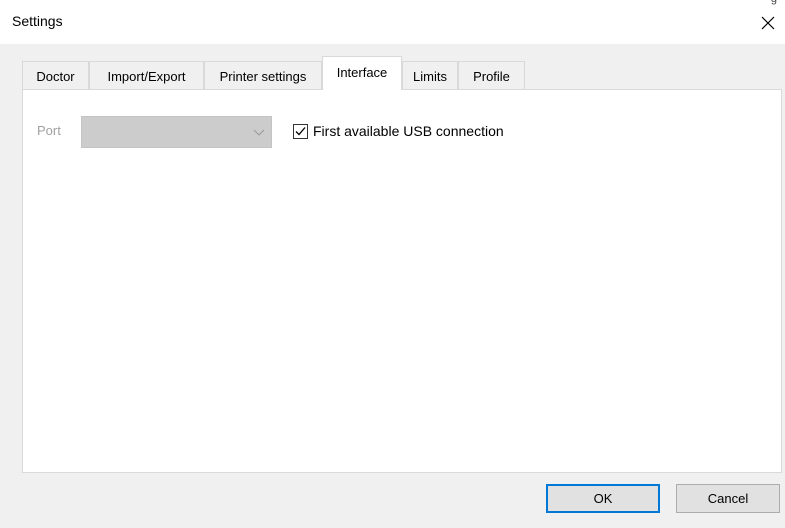 The image size is (785, 528). I want to click on tab-limits: Limits, so click(430, 75).